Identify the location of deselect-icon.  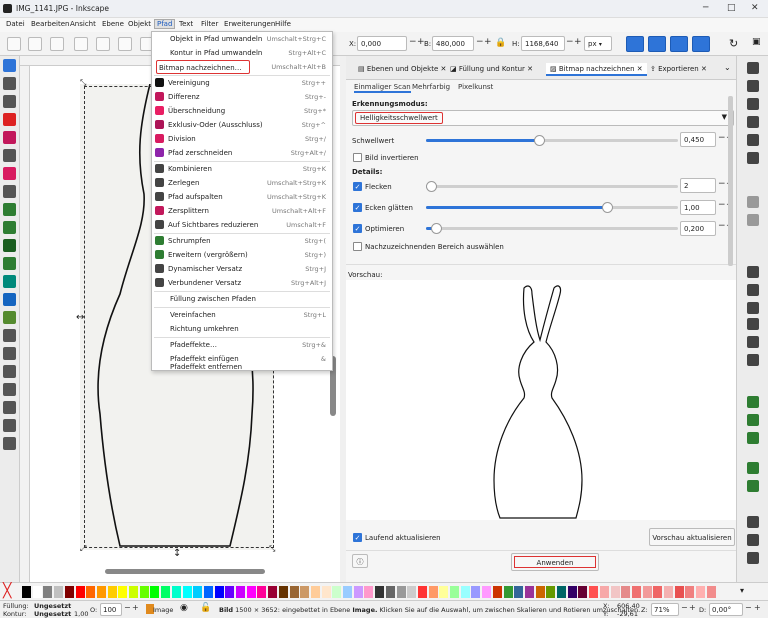
(57, 44).